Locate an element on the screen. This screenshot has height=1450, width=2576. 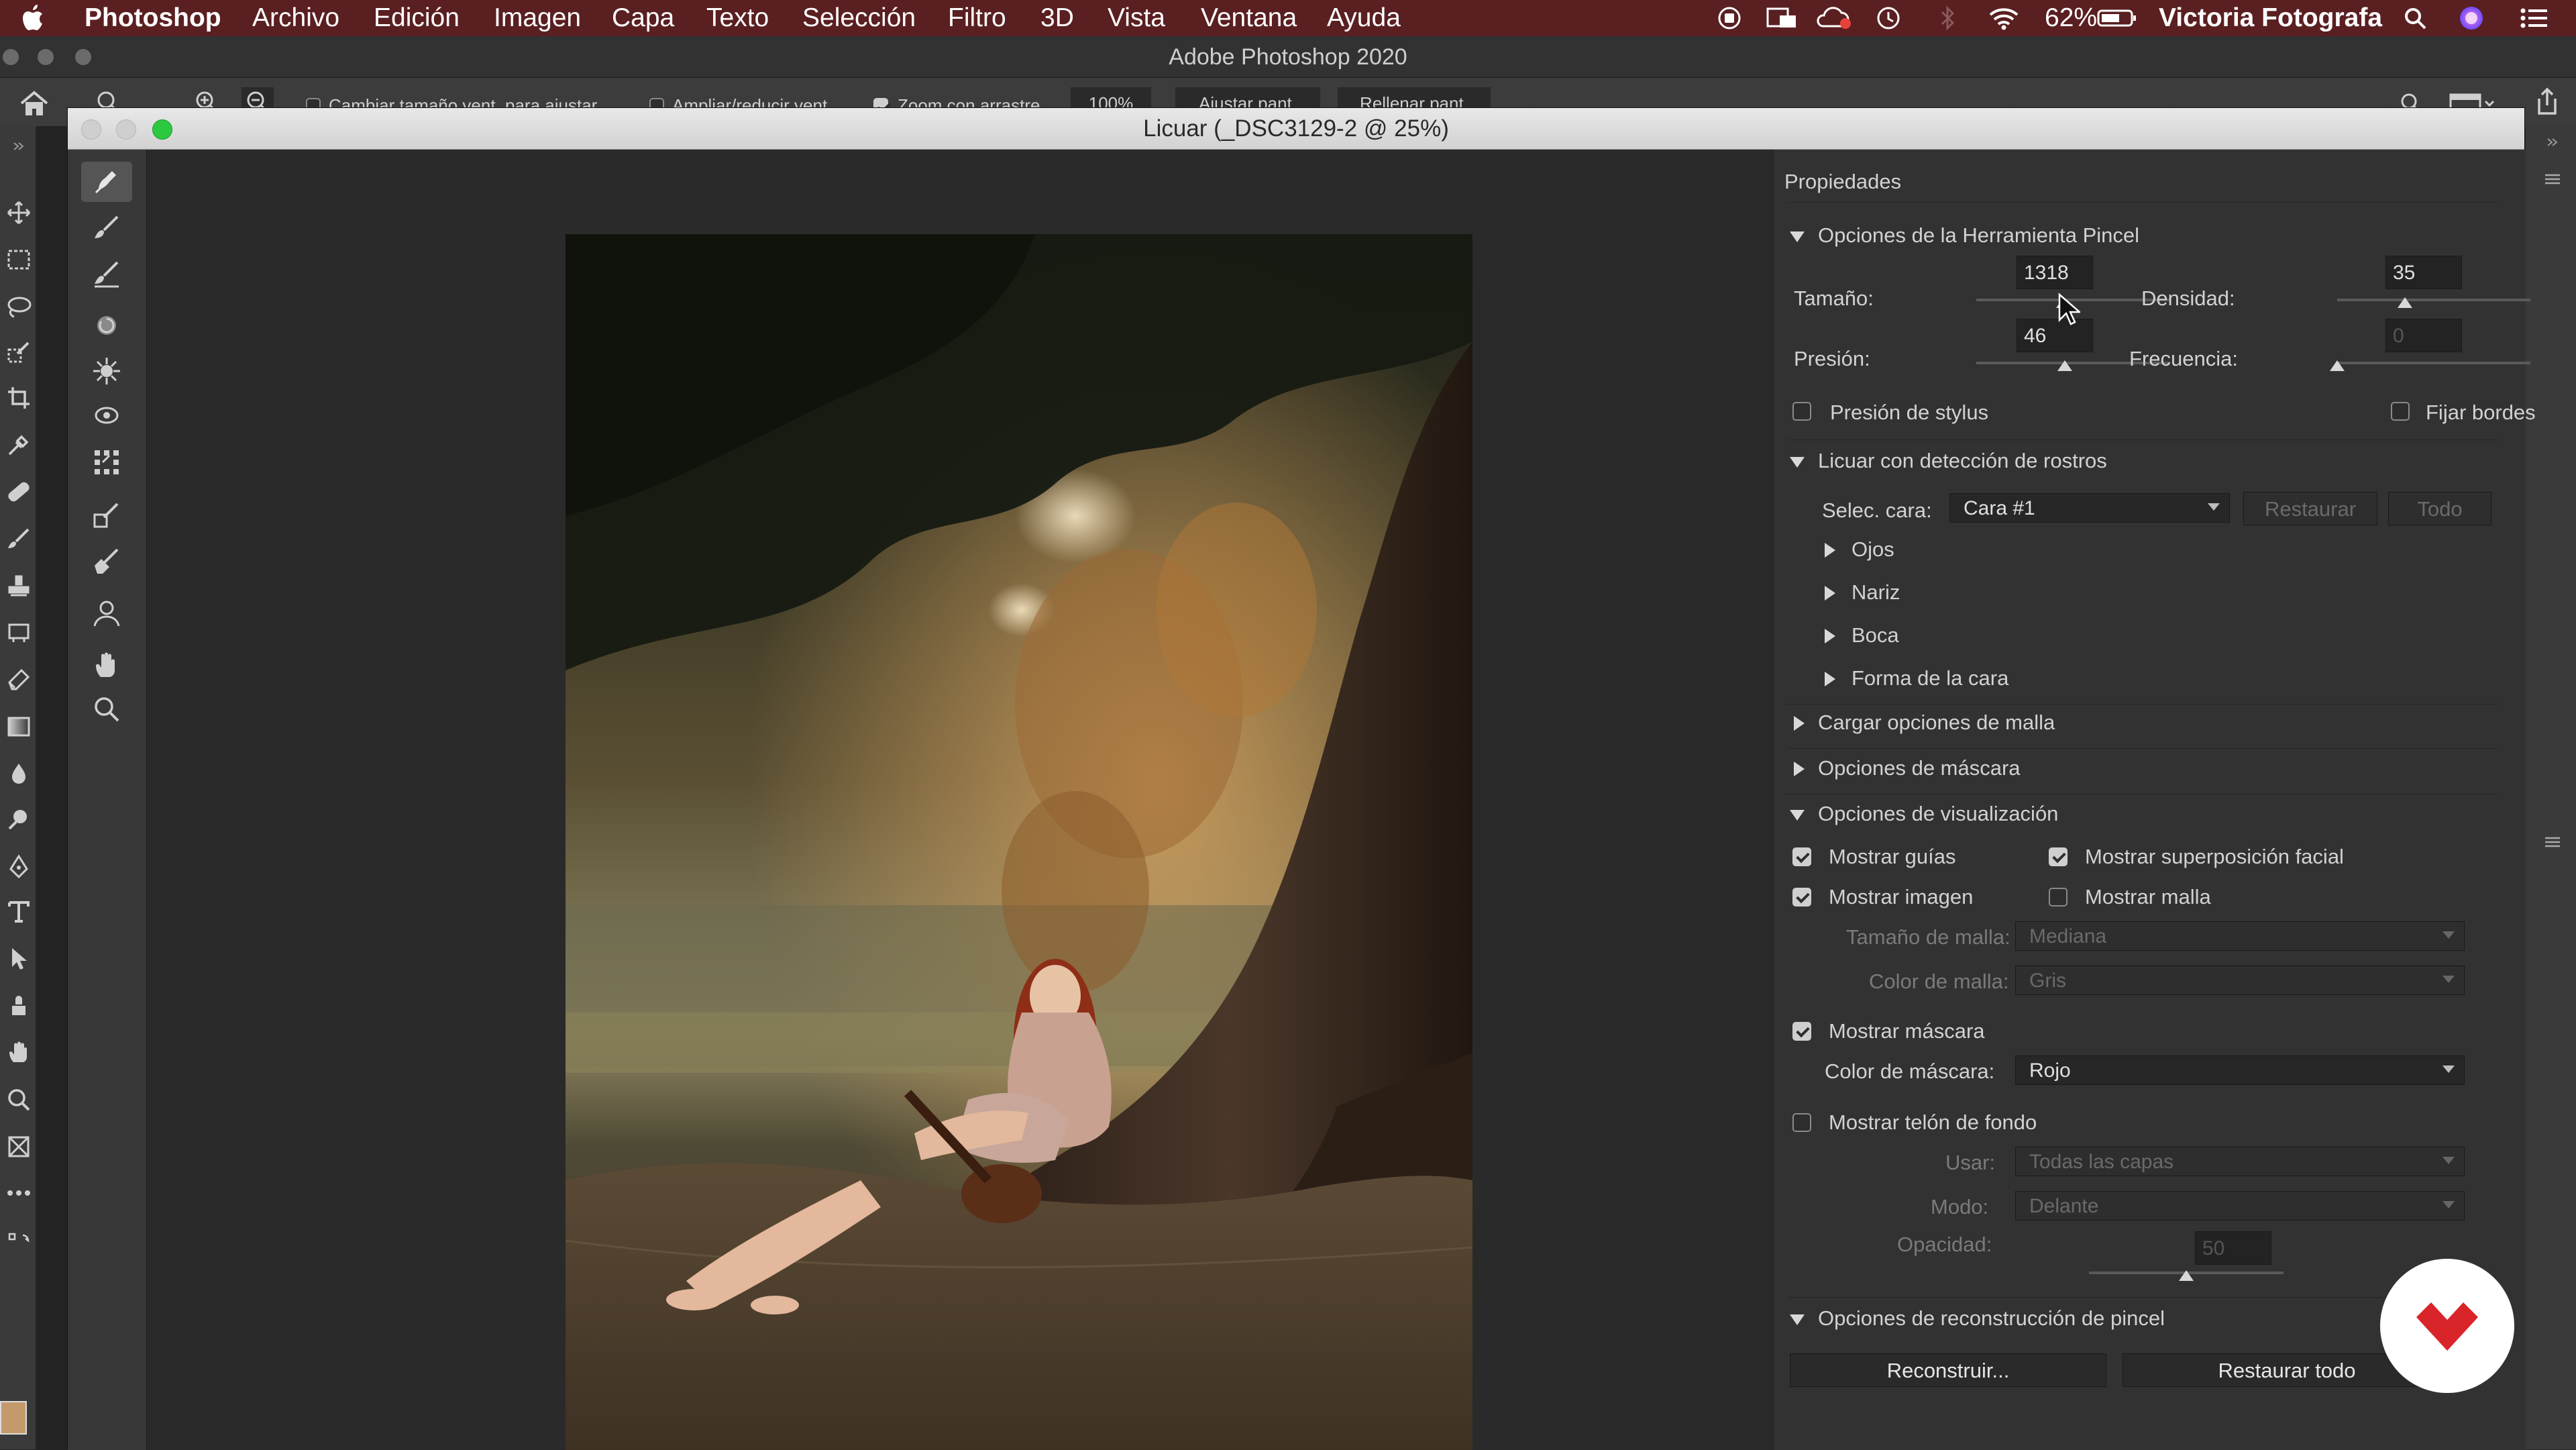
mesh-color-dropdown: Gris is located at coordinates (2240, 980).